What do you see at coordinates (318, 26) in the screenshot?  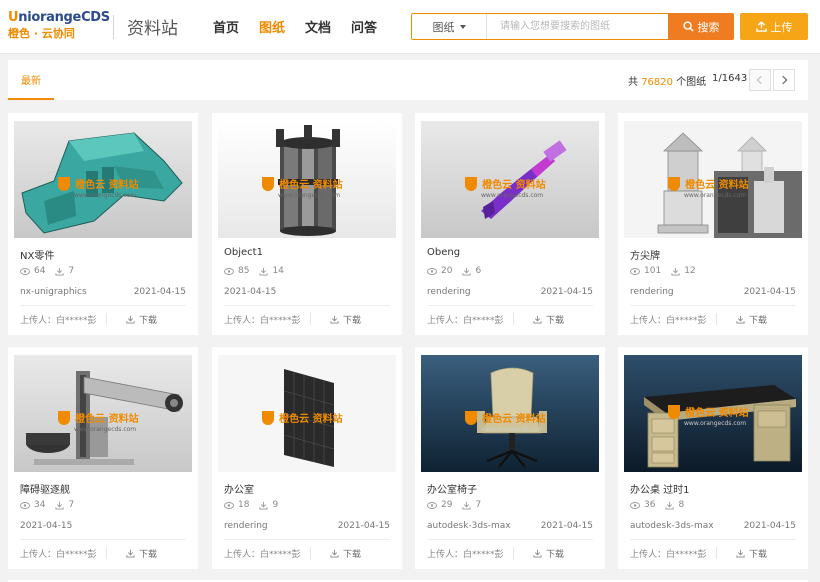 I see `nav-item-documents: 文档` at bounding box center [318, 26].